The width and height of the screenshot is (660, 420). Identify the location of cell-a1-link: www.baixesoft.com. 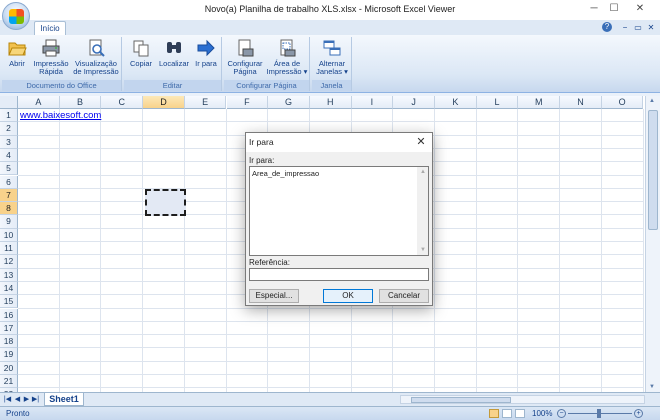
(60, 115).